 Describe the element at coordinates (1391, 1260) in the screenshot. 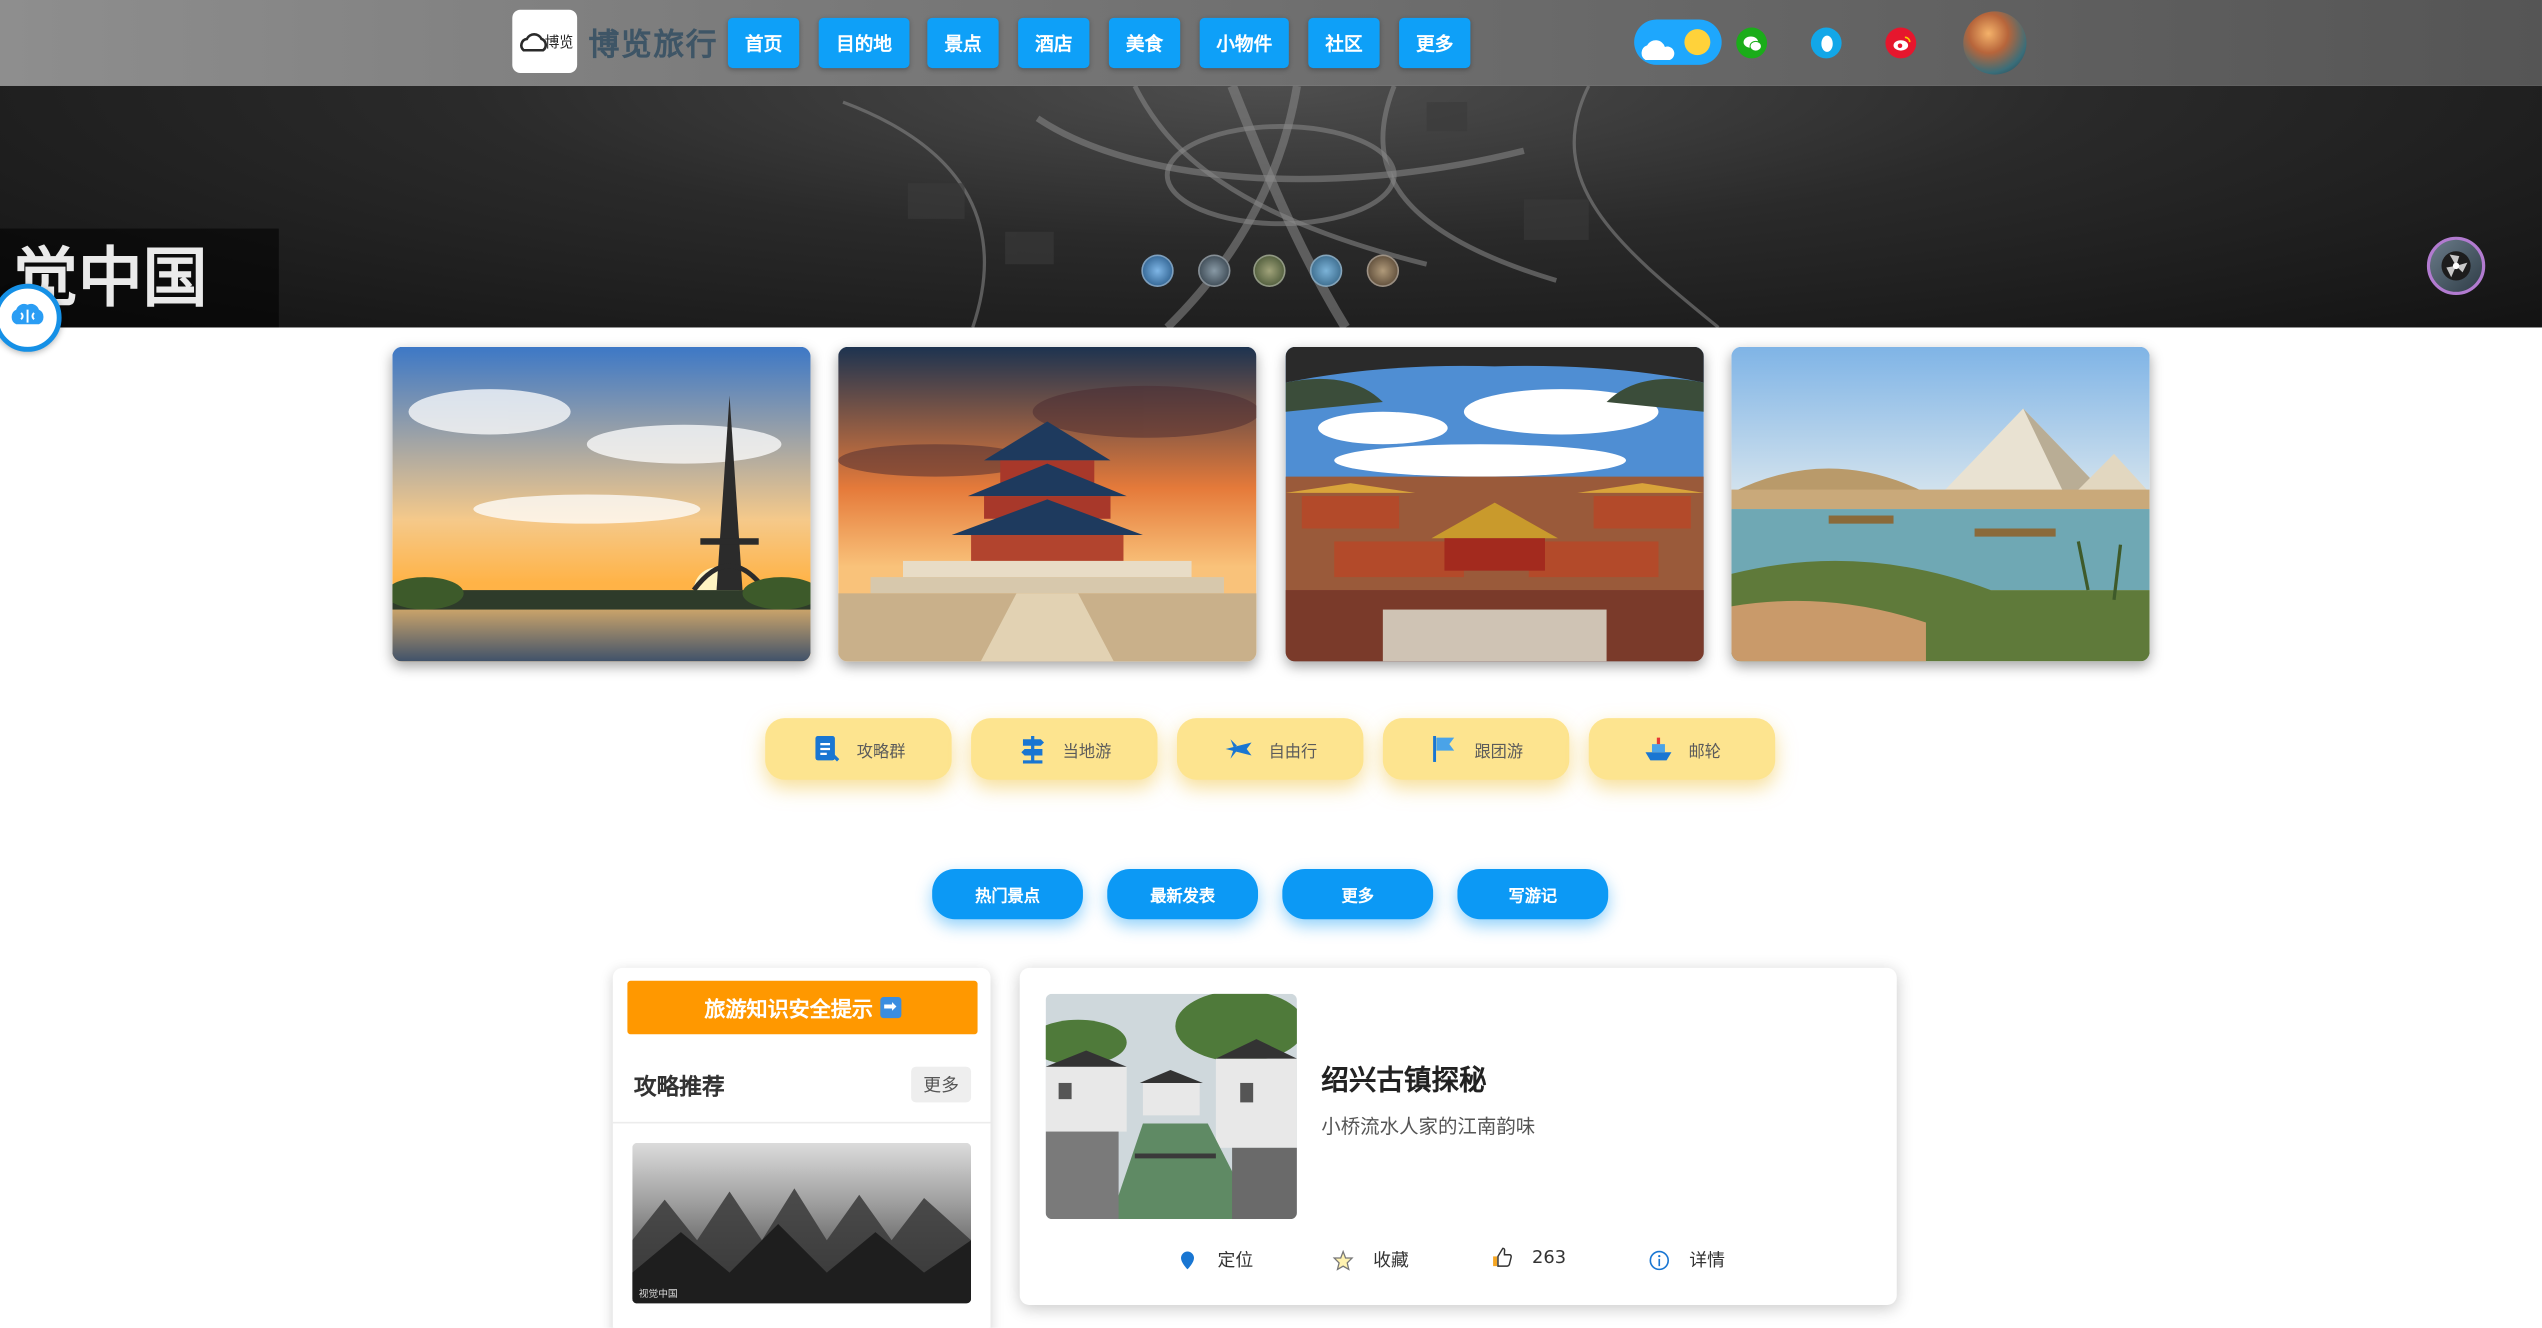

I see `favorite-label: 收藏` at that location.